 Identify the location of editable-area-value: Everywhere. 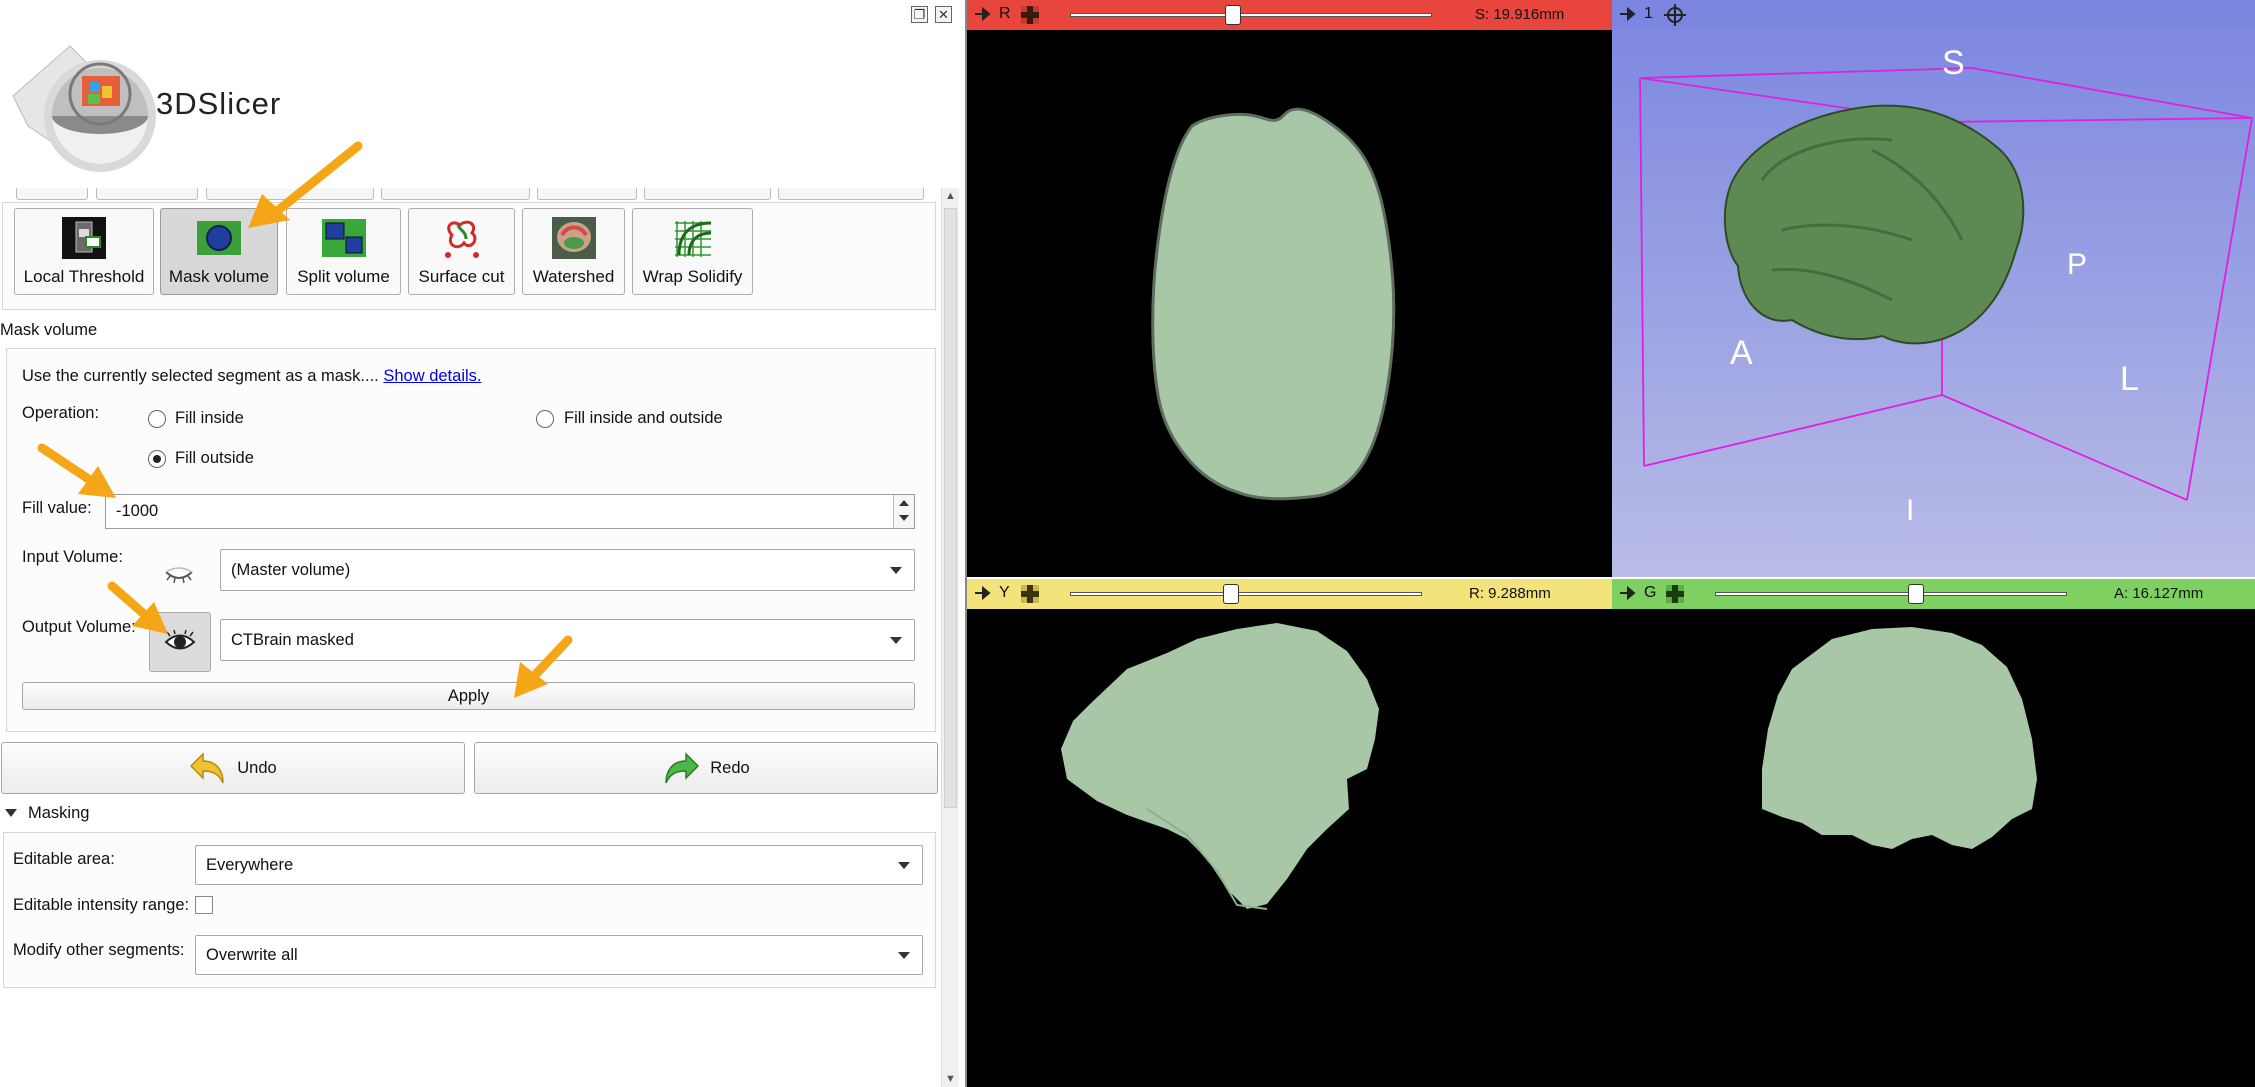
(250, 864).